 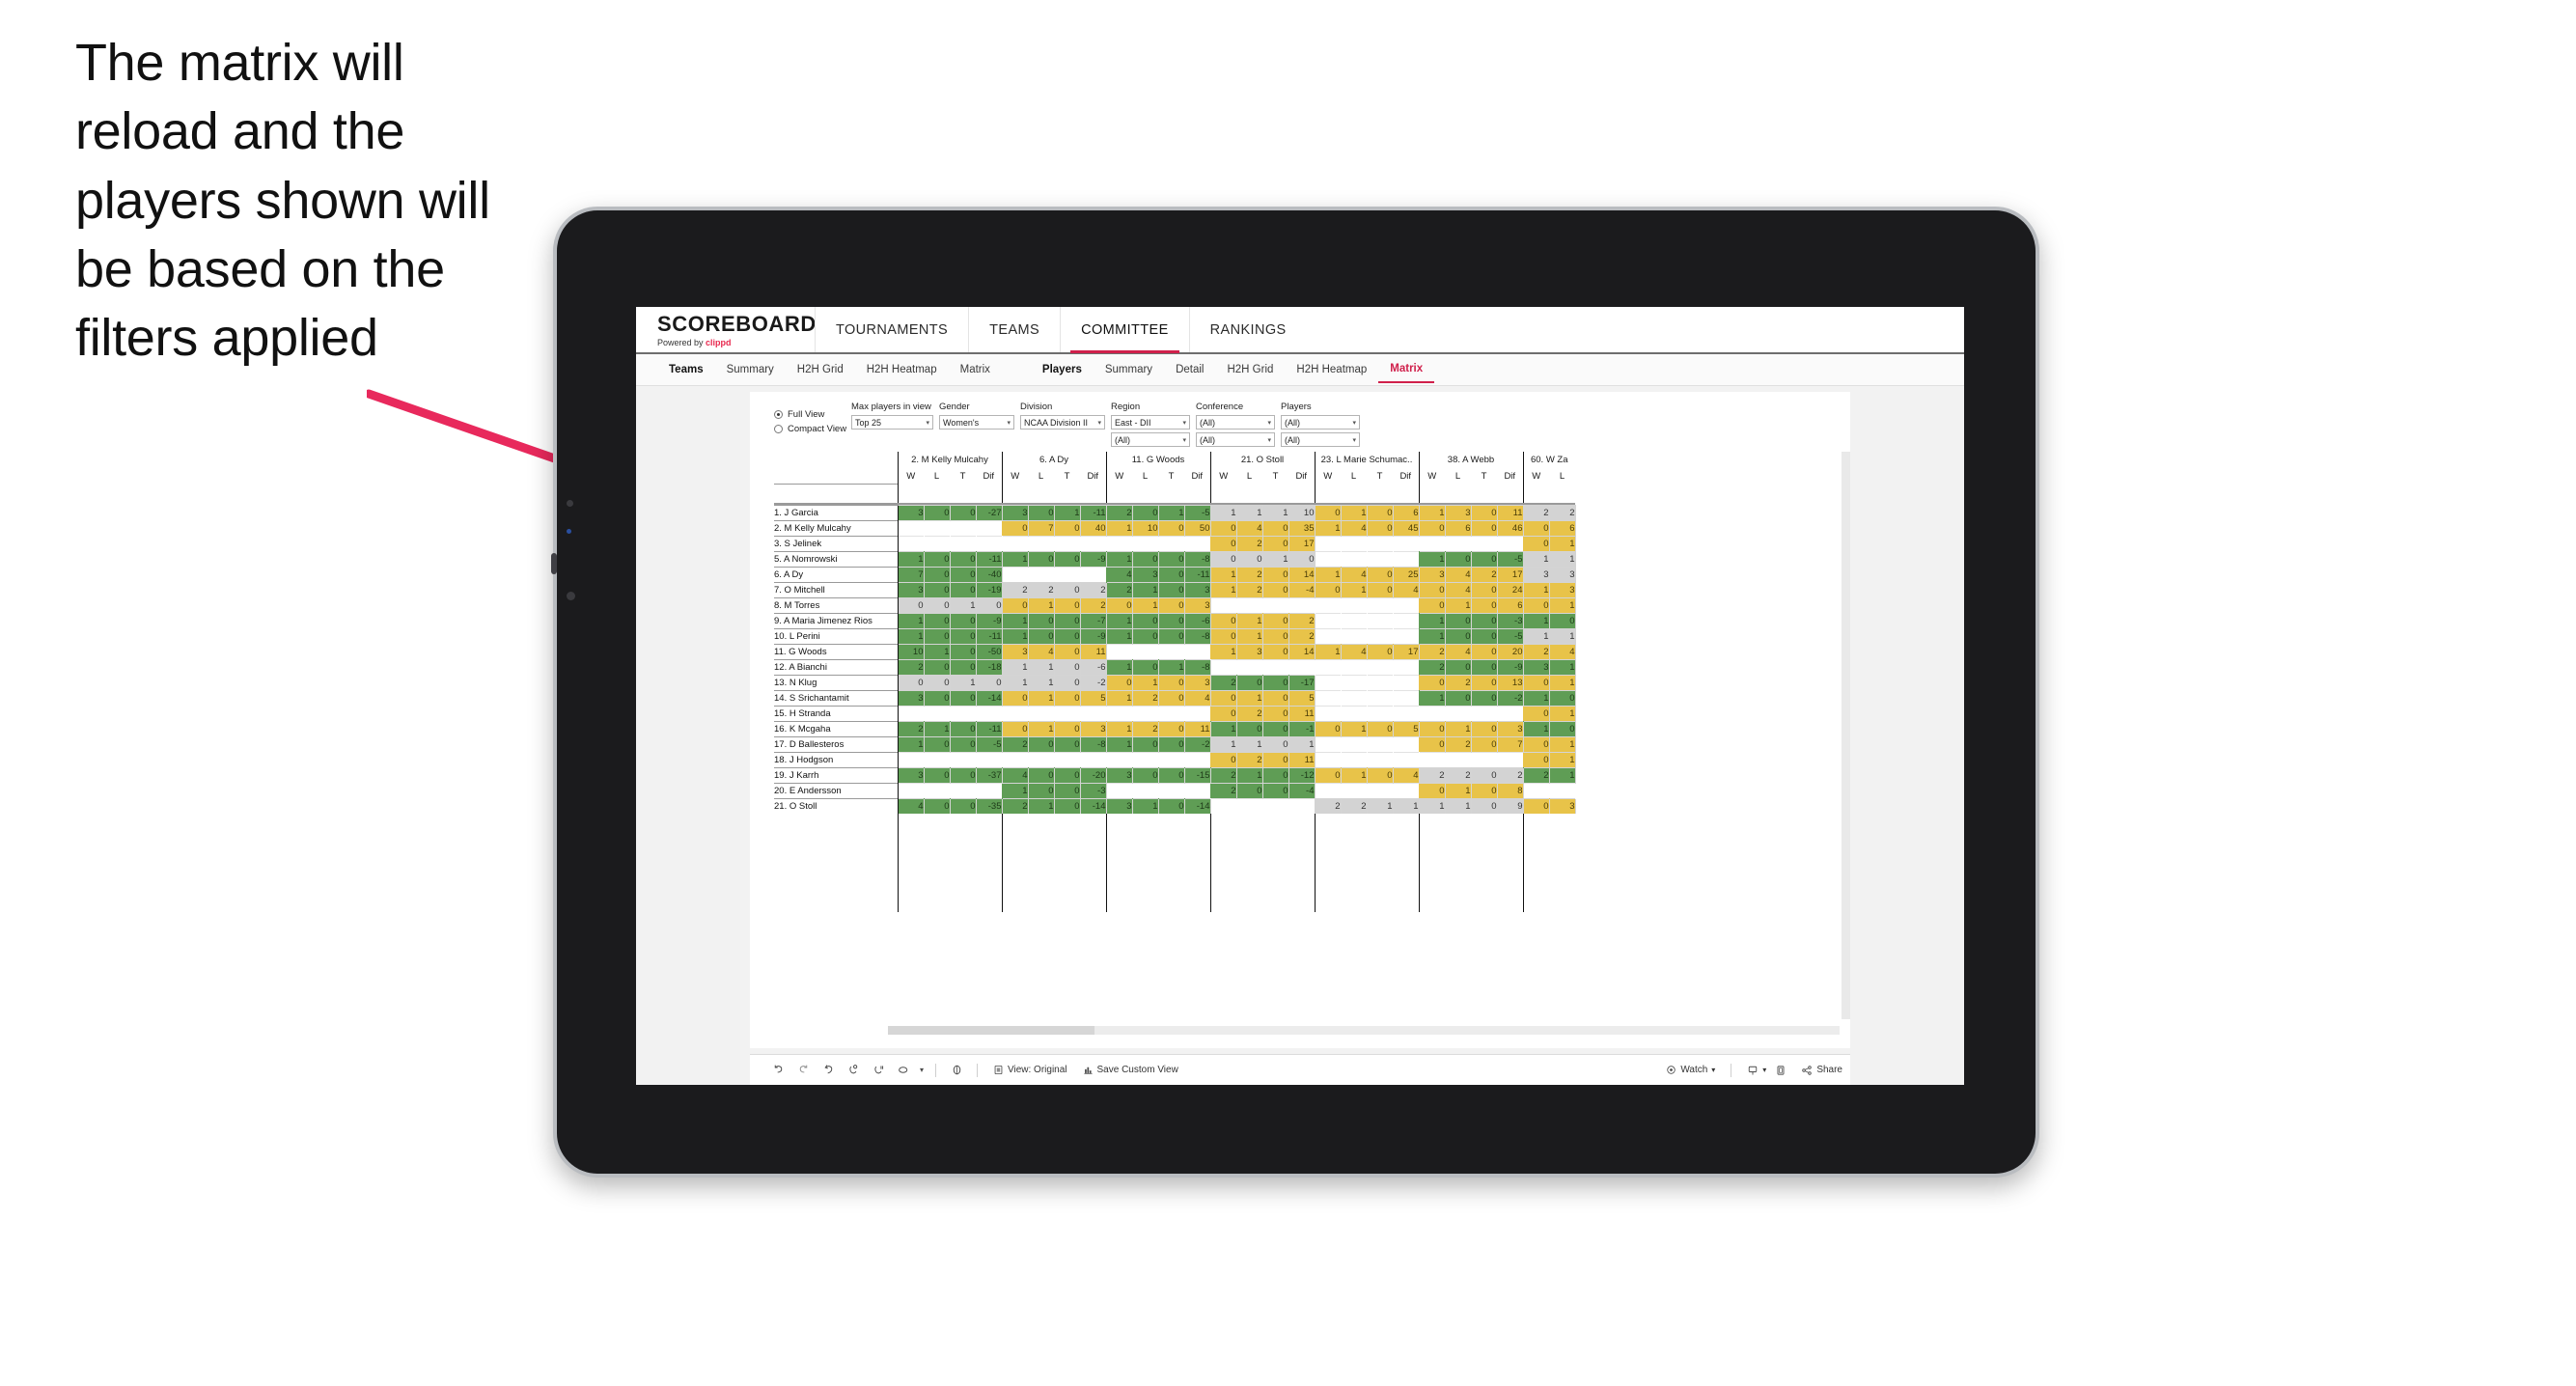 What do you see at coordinates (1510, 620) in the screenshot?
I see `matrix-cell: -3` at bounding box center [1510, 620].